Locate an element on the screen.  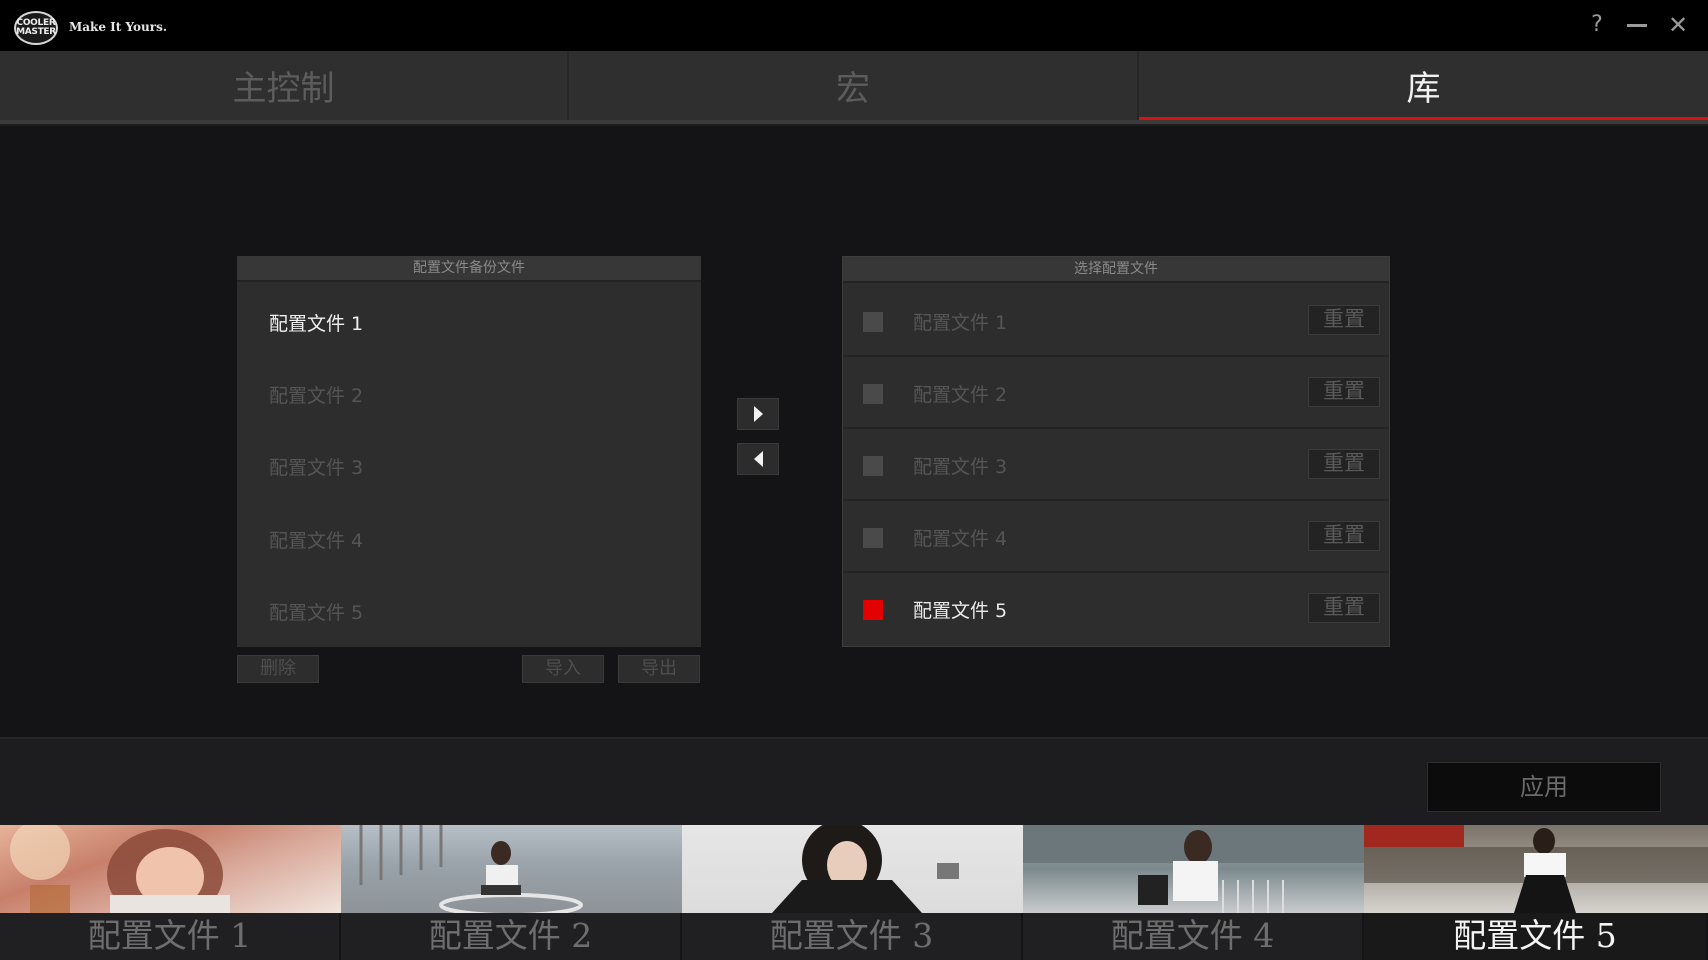
profile-1-checkbox is located at coordinates (873, 322).